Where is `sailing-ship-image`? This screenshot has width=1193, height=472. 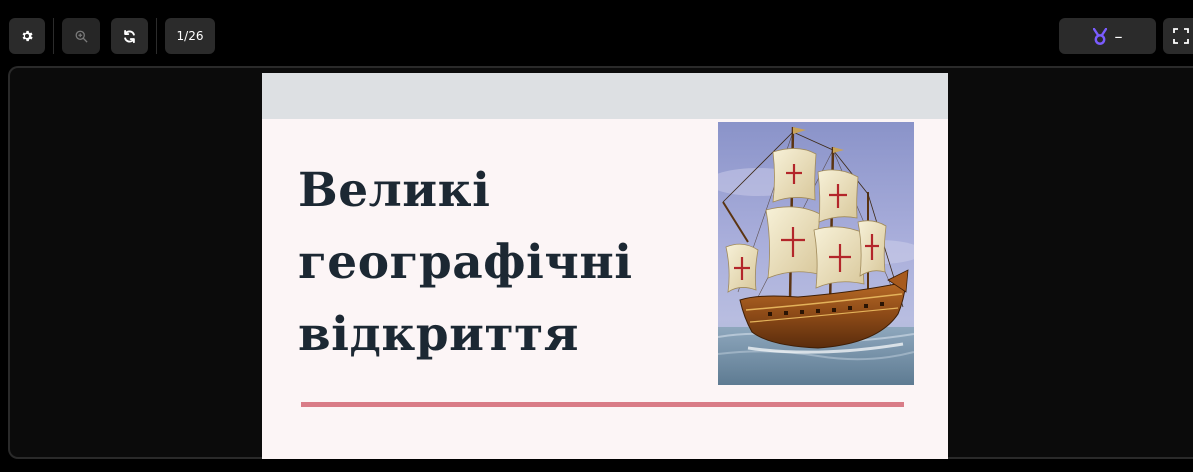
sailing-ship-image is located at coordinates (816, 253).